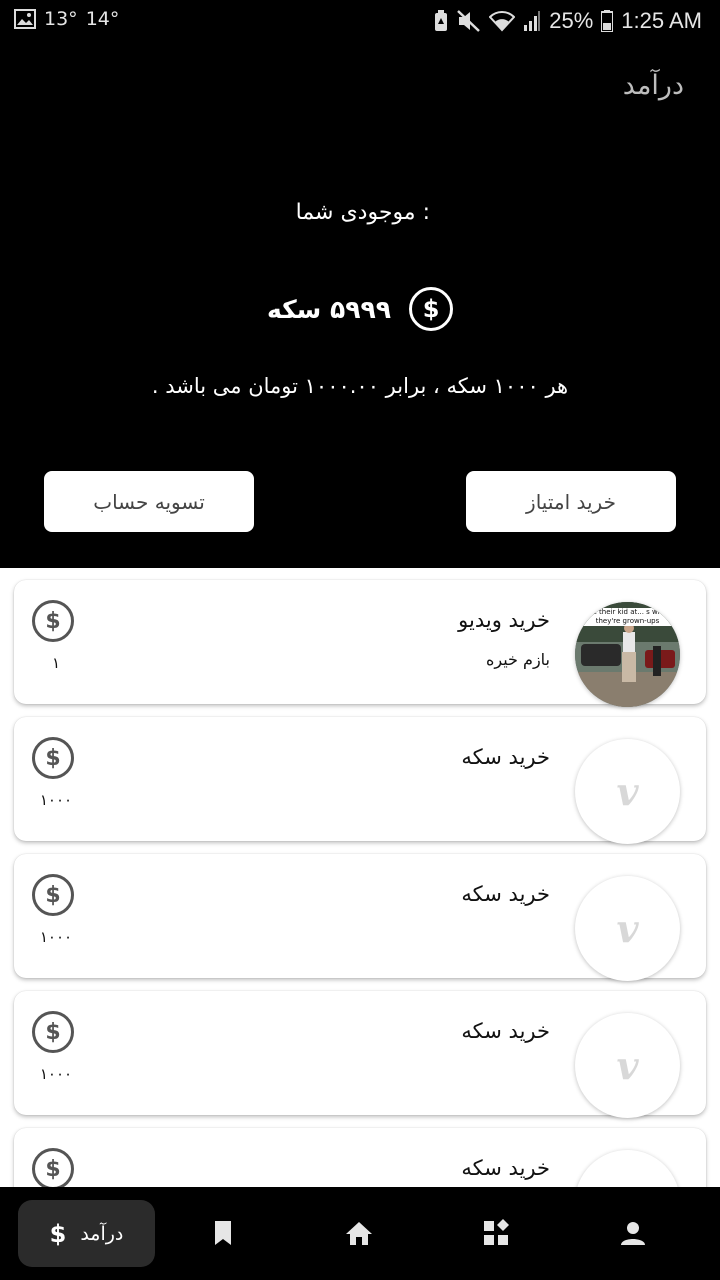  I want to click on bookmark-icon, so click(223, 1233).